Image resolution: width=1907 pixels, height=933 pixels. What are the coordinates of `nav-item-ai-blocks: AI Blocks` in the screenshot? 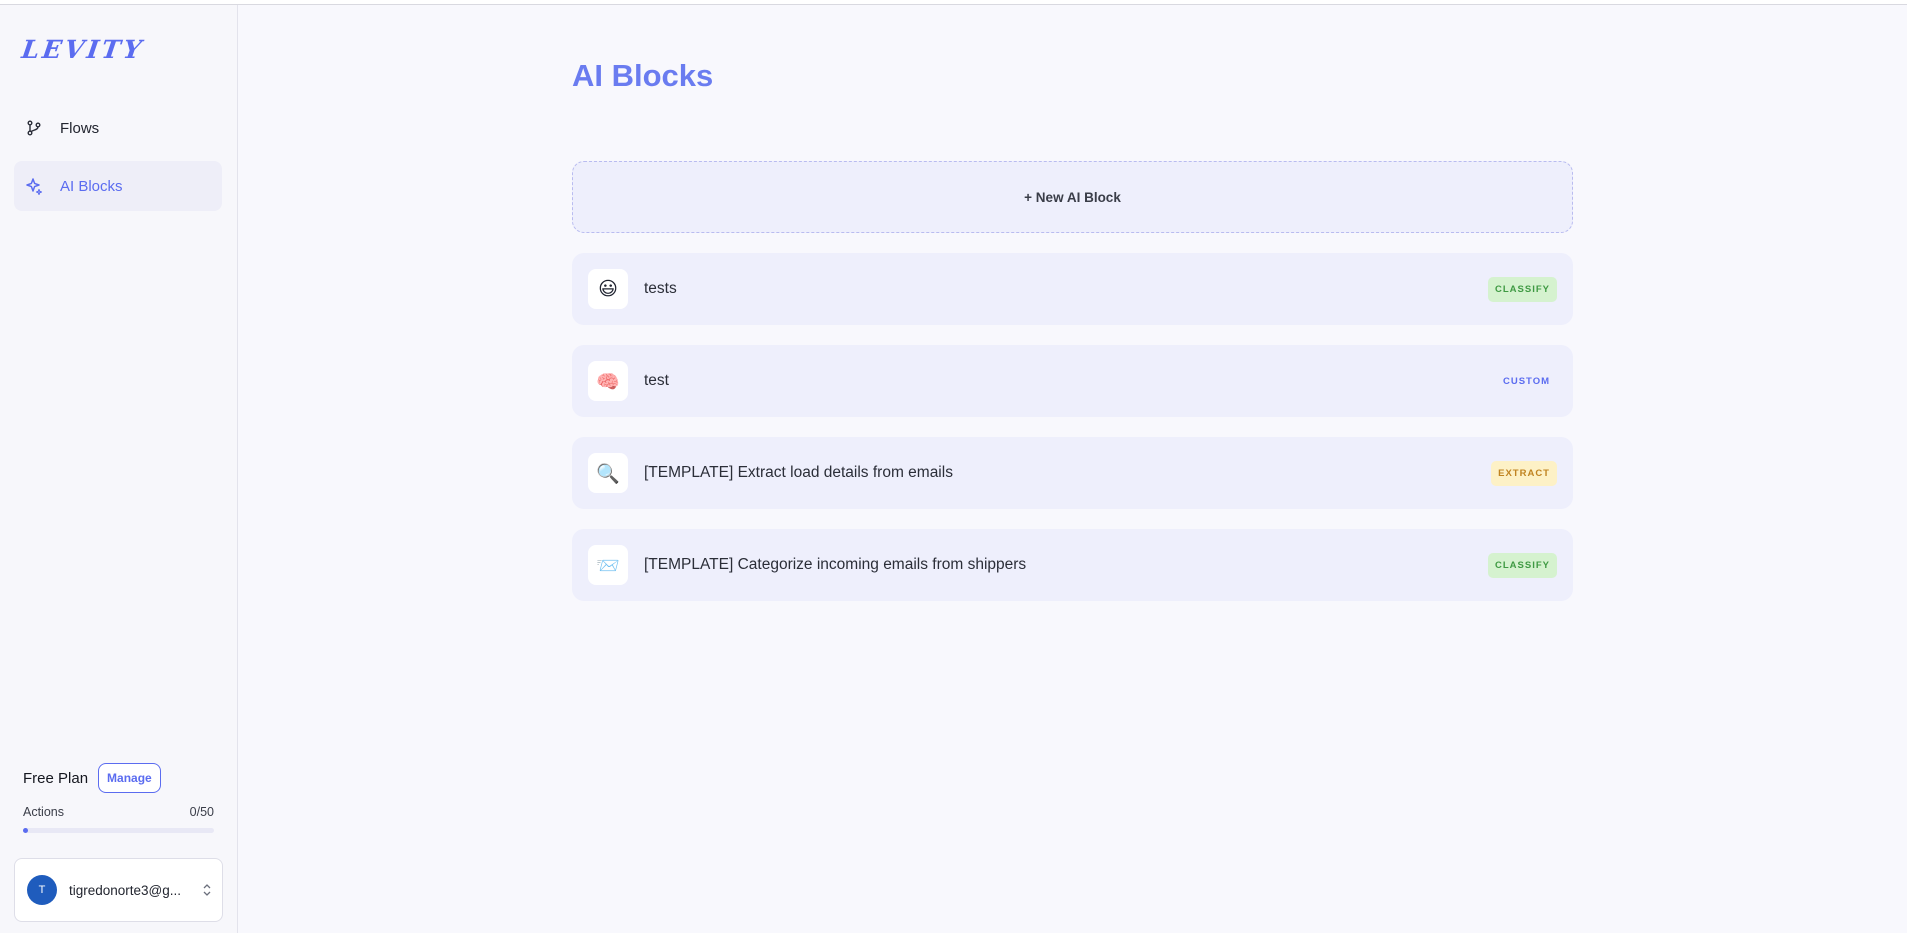 It's located at (118, 186).